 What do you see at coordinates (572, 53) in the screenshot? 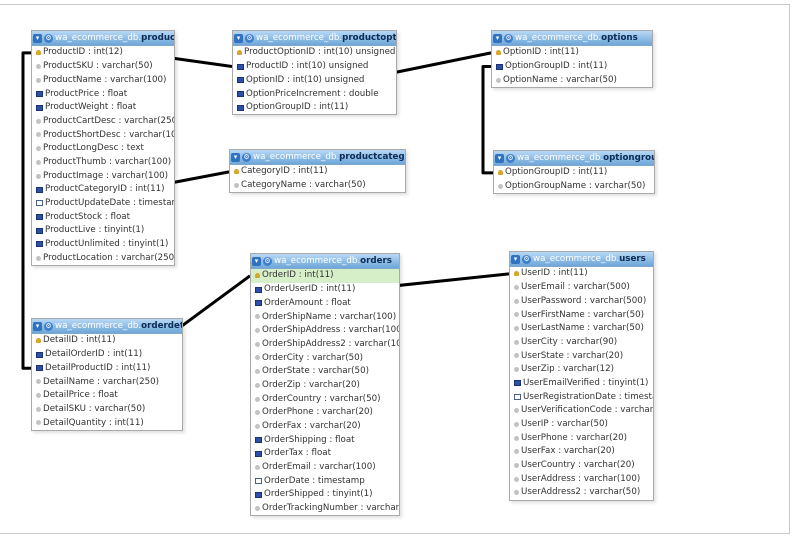
I see `column-row: OptionID : int(11)` at bounding box center [572, 53].